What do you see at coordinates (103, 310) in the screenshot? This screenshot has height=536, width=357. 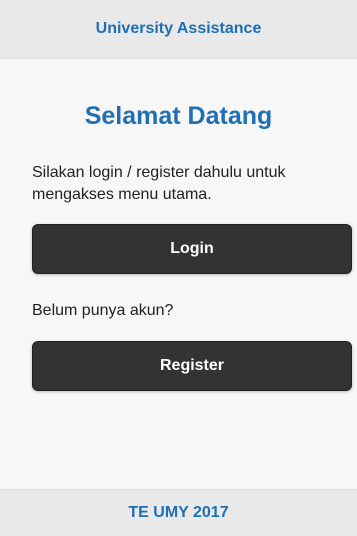 I see `no-account-text: Belum punya akun?` at bounding box center [103, 310].